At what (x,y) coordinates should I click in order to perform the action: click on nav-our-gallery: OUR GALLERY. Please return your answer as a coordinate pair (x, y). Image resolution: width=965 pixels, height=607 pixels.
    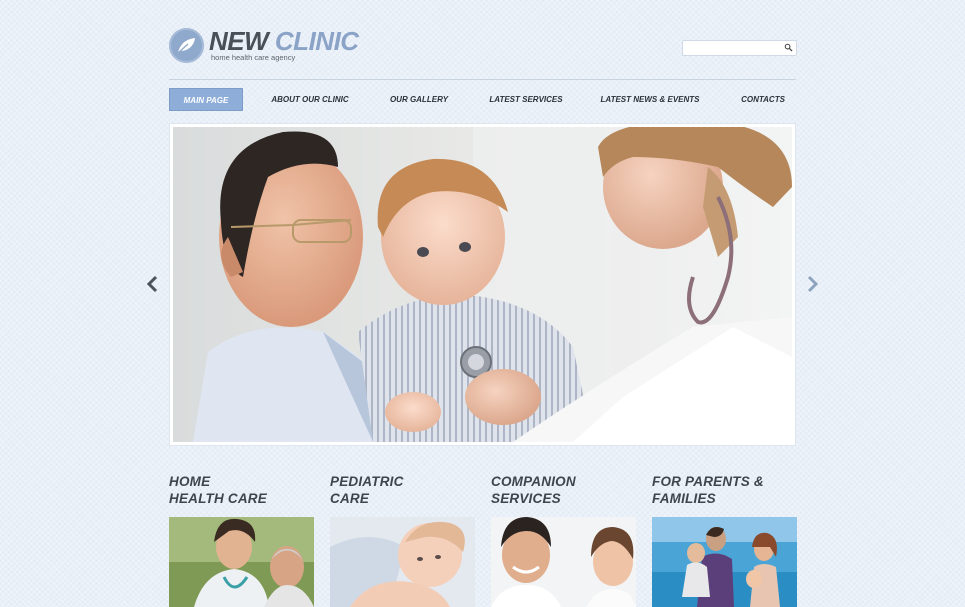
    Looking at the image, I should click on (419, 99).